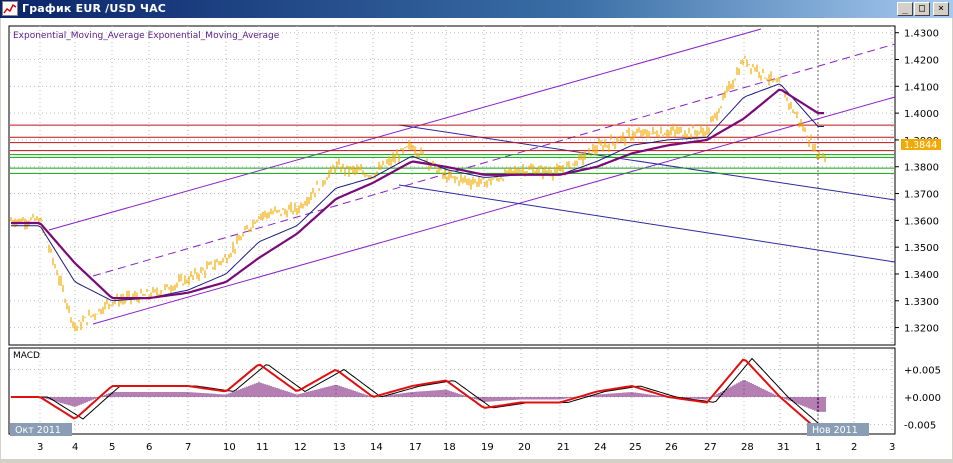  Describe the element at coordinates (710, 447) in the screenshot. I see `date-tick-label: 27` at that location.